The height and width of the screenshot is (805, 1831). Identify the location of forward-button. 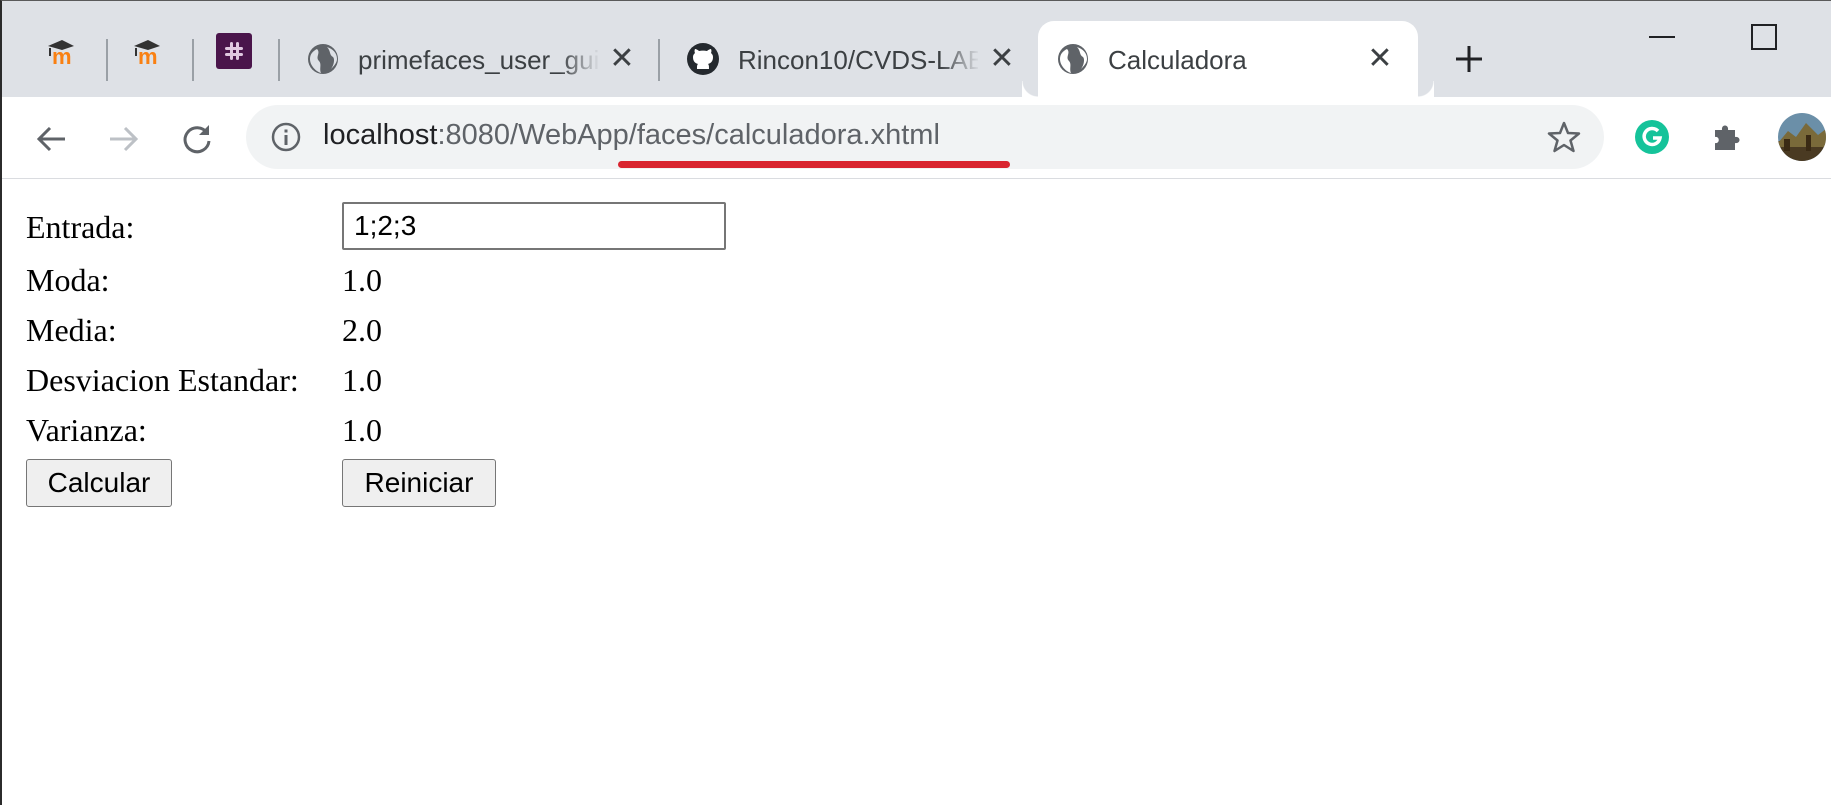
(124, 139).